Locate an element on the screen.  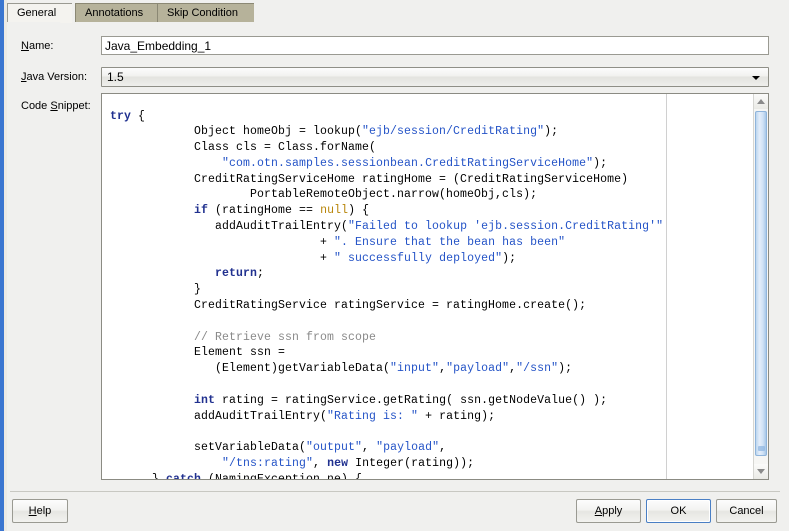
tab-annotations: Annotations is located at coordinates (117, 12).